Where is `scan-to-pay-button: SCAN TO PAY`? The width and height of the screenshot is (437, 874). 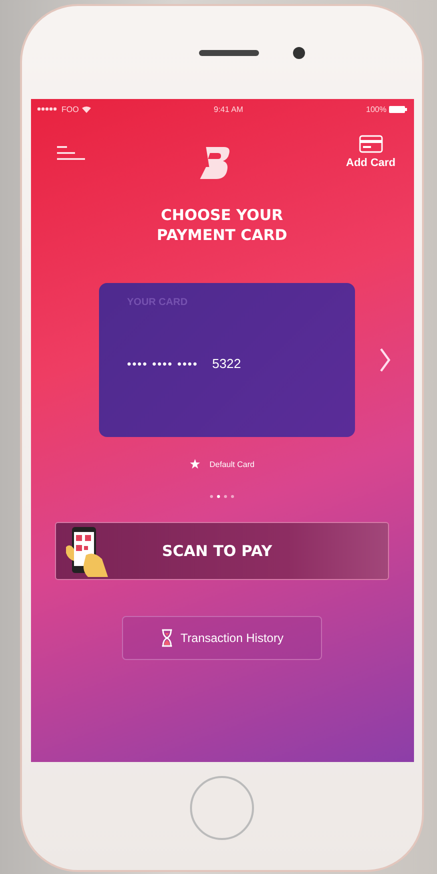 scan-to-pay-button: SCAN TO PAY is located at coordinates (222, 551).